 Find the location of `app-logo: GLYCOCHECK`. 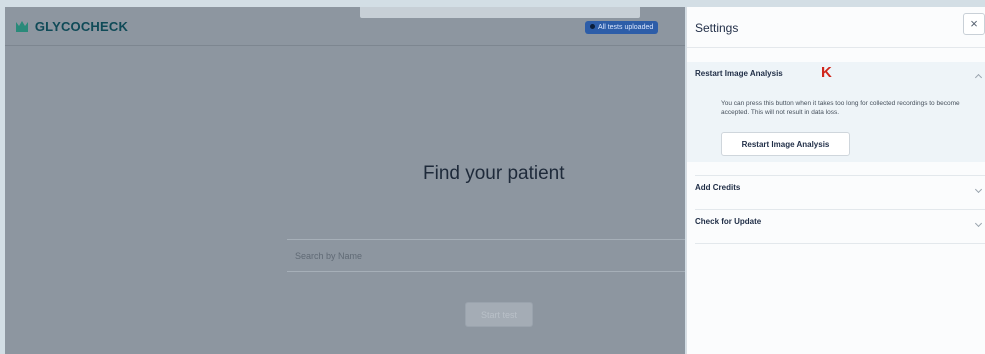

app-logo: GLYCOCHECK is located at coordinates (71, 26).